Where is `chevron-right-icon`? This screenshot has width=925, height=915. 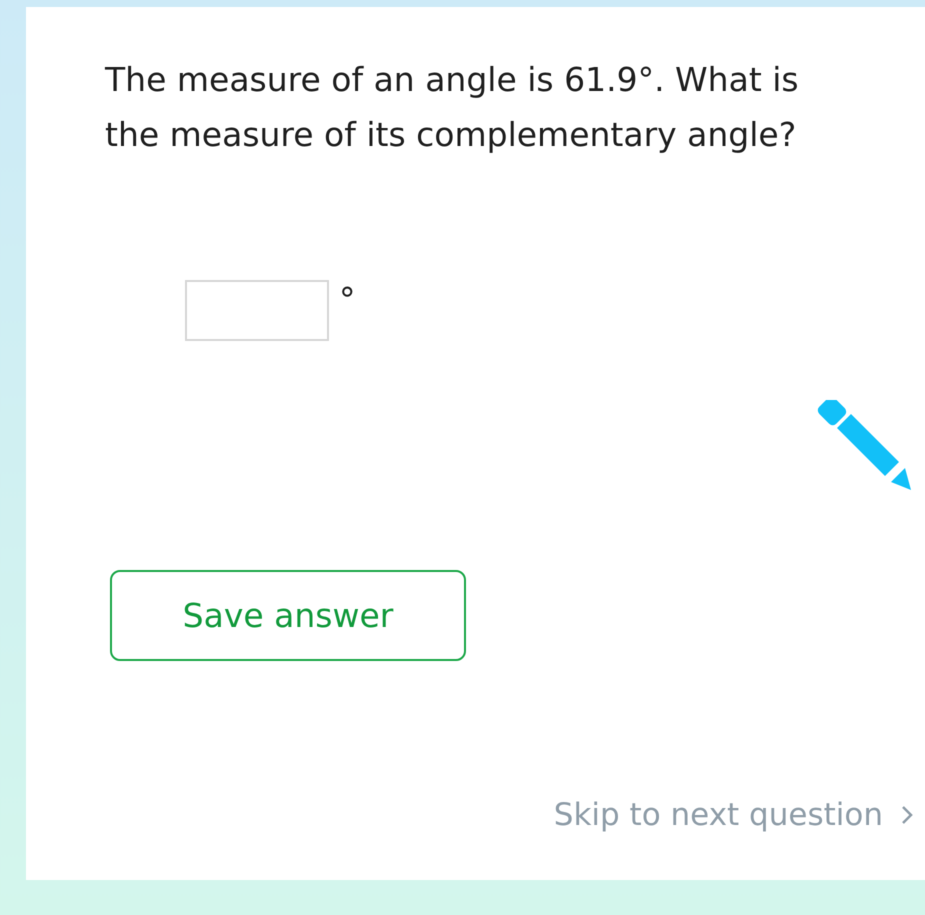
chevron-right-icon is located at coordinates (907, 815).